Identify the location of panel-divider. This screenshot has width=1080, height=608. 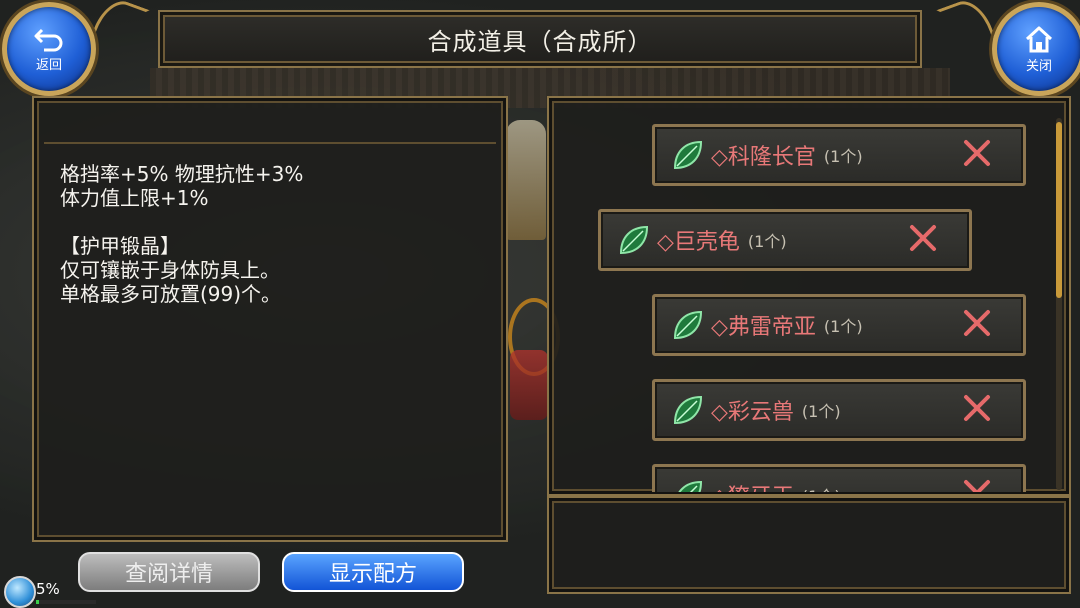
(270, 143).